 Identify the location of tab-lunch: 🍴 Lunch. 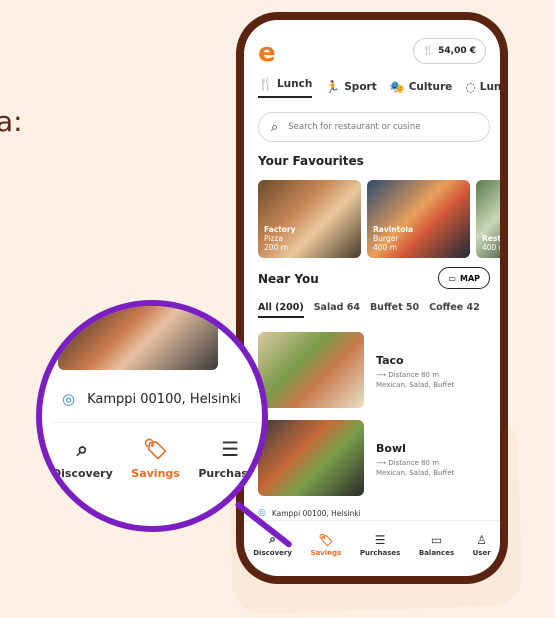
(285, 87).